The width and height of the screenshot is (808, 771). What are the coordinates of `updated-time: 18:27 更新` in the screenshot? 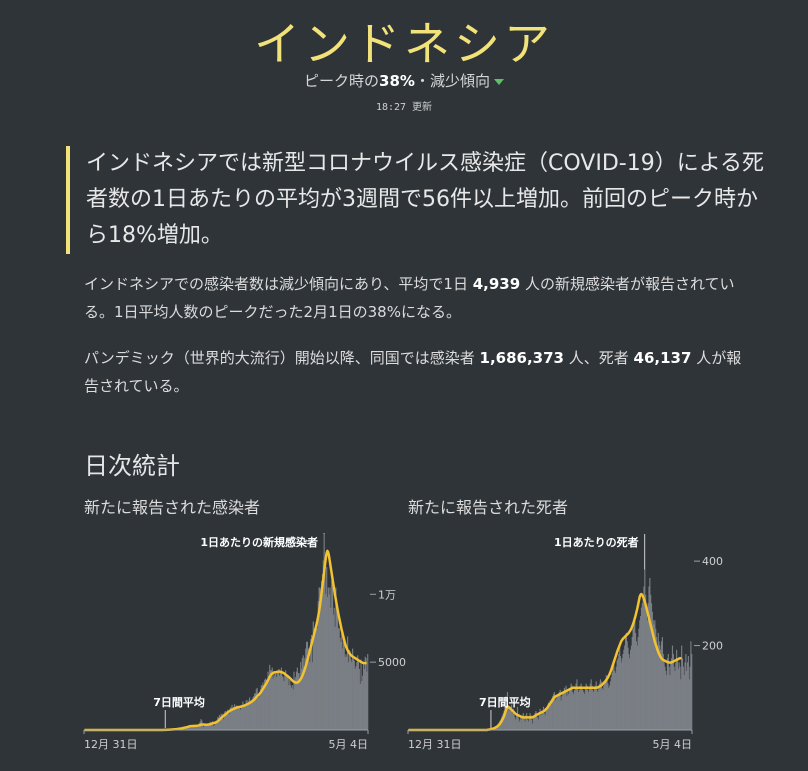 It's located at (404, 107).